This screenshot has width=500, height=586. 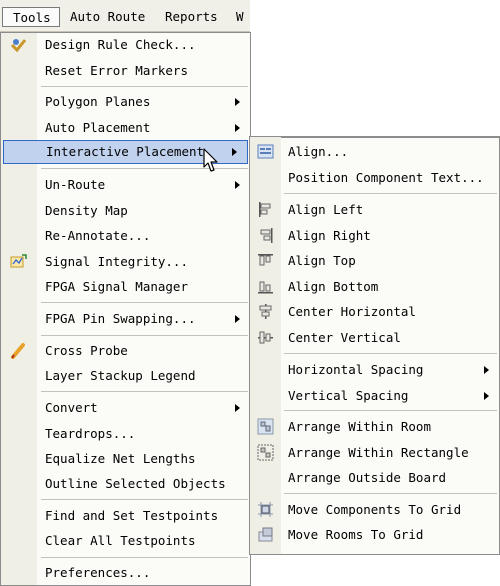 What do you see at coordinates (240, 17) in the screenshot?
I see `menu-window: W` at bounding box center [240, 17].